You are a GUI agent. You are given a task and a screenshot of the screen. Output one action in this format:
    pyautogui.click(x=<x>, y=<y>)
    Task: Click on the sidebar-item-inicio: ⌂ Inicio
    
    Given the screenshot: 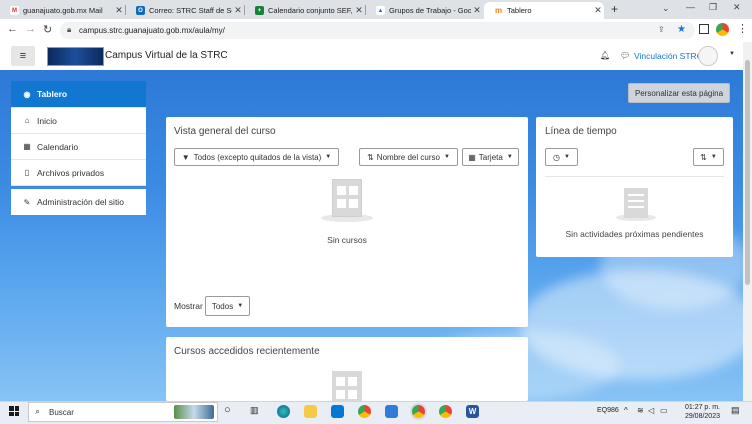 What is the action you would take?
    pyautogui.click(x=78, y=121)
    